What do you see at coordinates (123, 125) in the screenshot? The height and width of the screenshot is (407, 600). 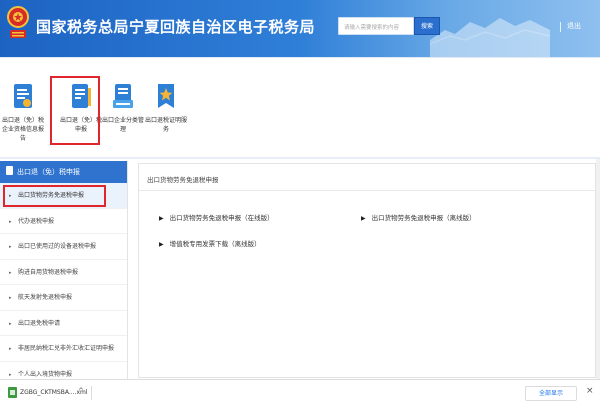 I see `toolbar-item-label: 出口企业分类管理` at bounding box center [123, 125].